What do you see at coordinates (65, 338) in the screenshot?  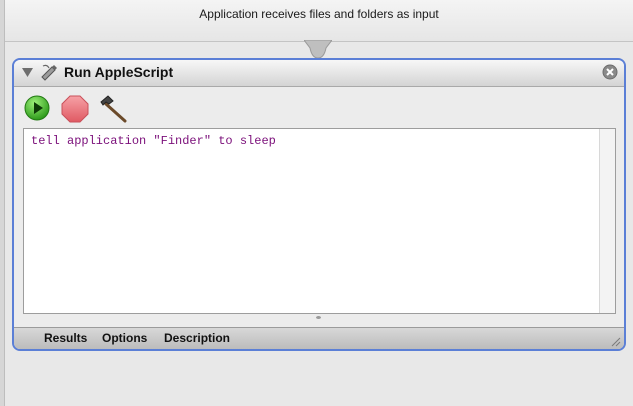 I see `tab-results: Results` at bounding box center [65, 338].